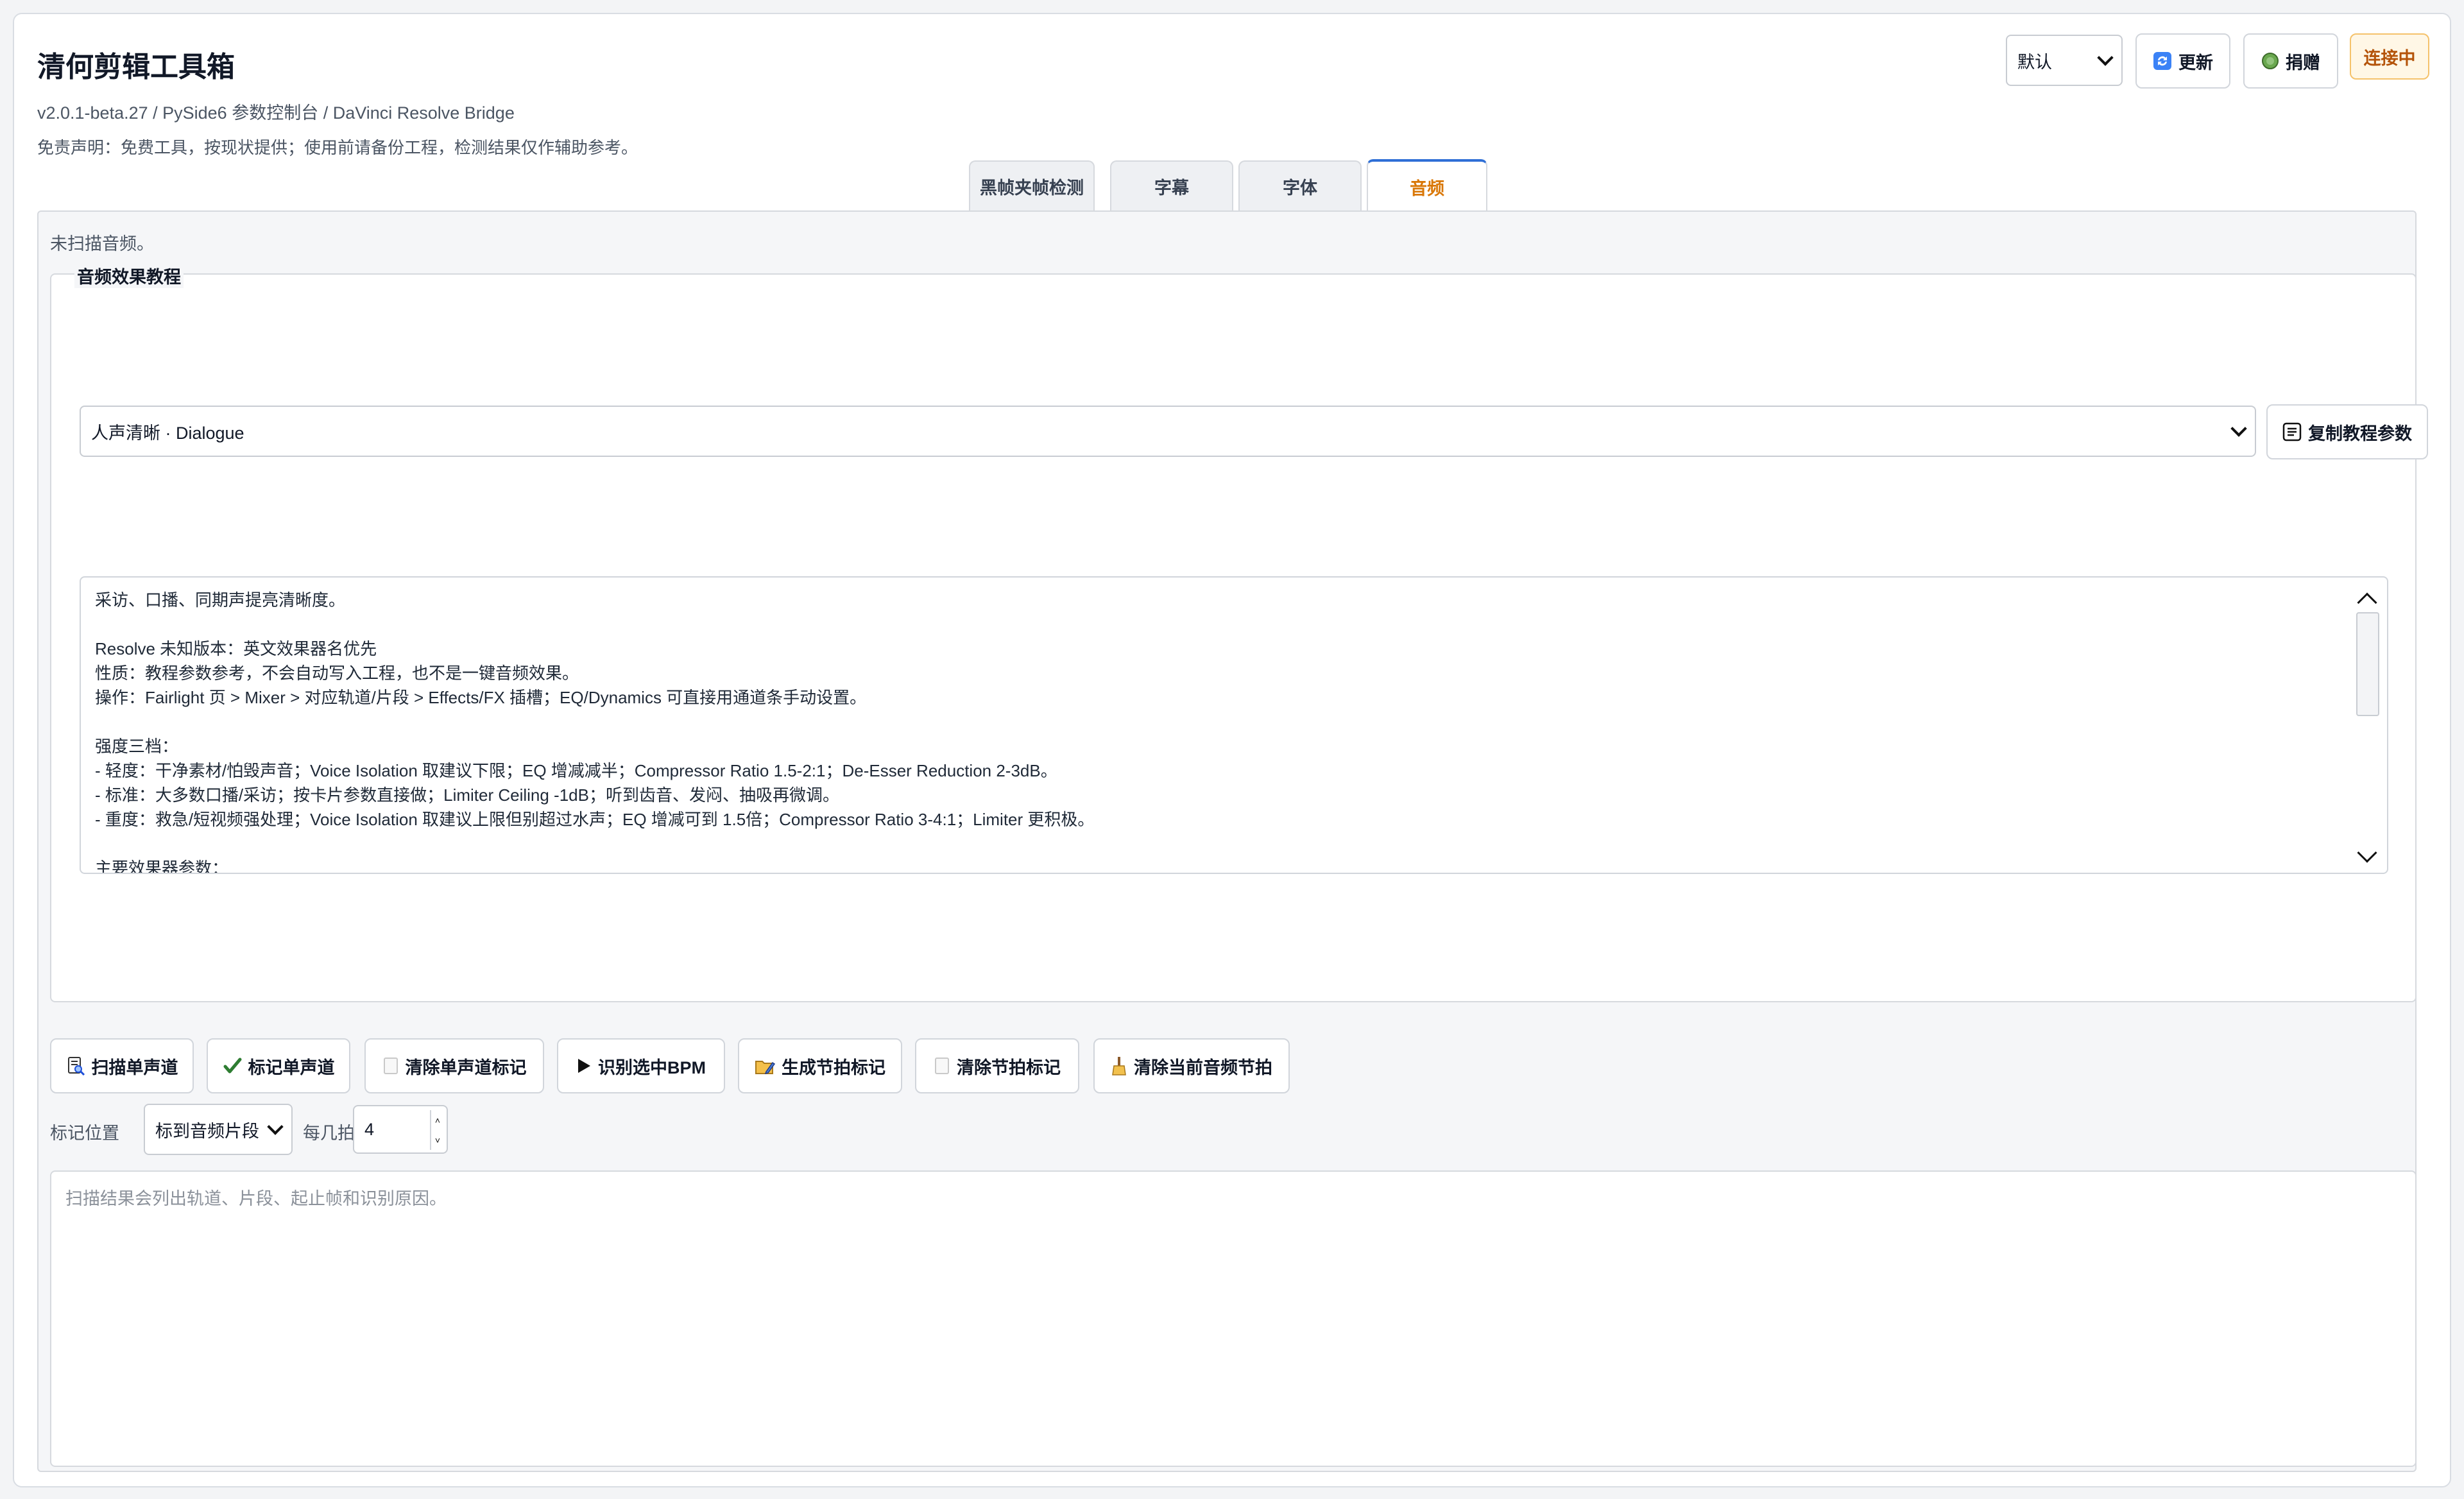 The height and width of the screenshot is (1499, 2464). What do you see at coordinates (1172, 188) in the screenshot?
I see `tab-label: 字幕` at bounding box center [1172, 188].